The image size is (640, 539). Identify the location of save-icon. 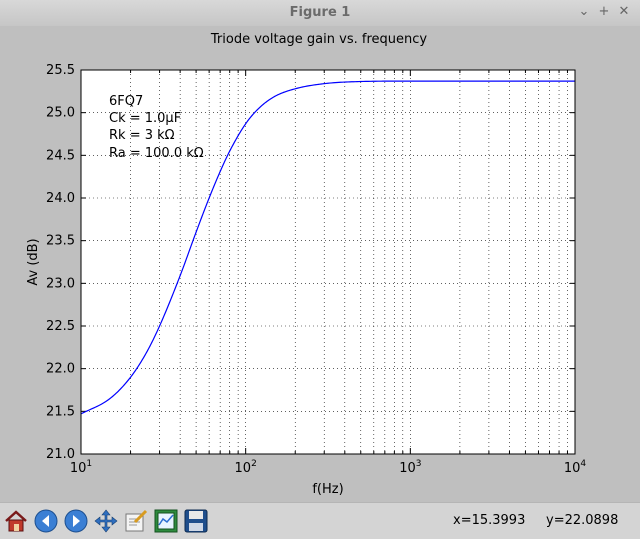
(196, 521).